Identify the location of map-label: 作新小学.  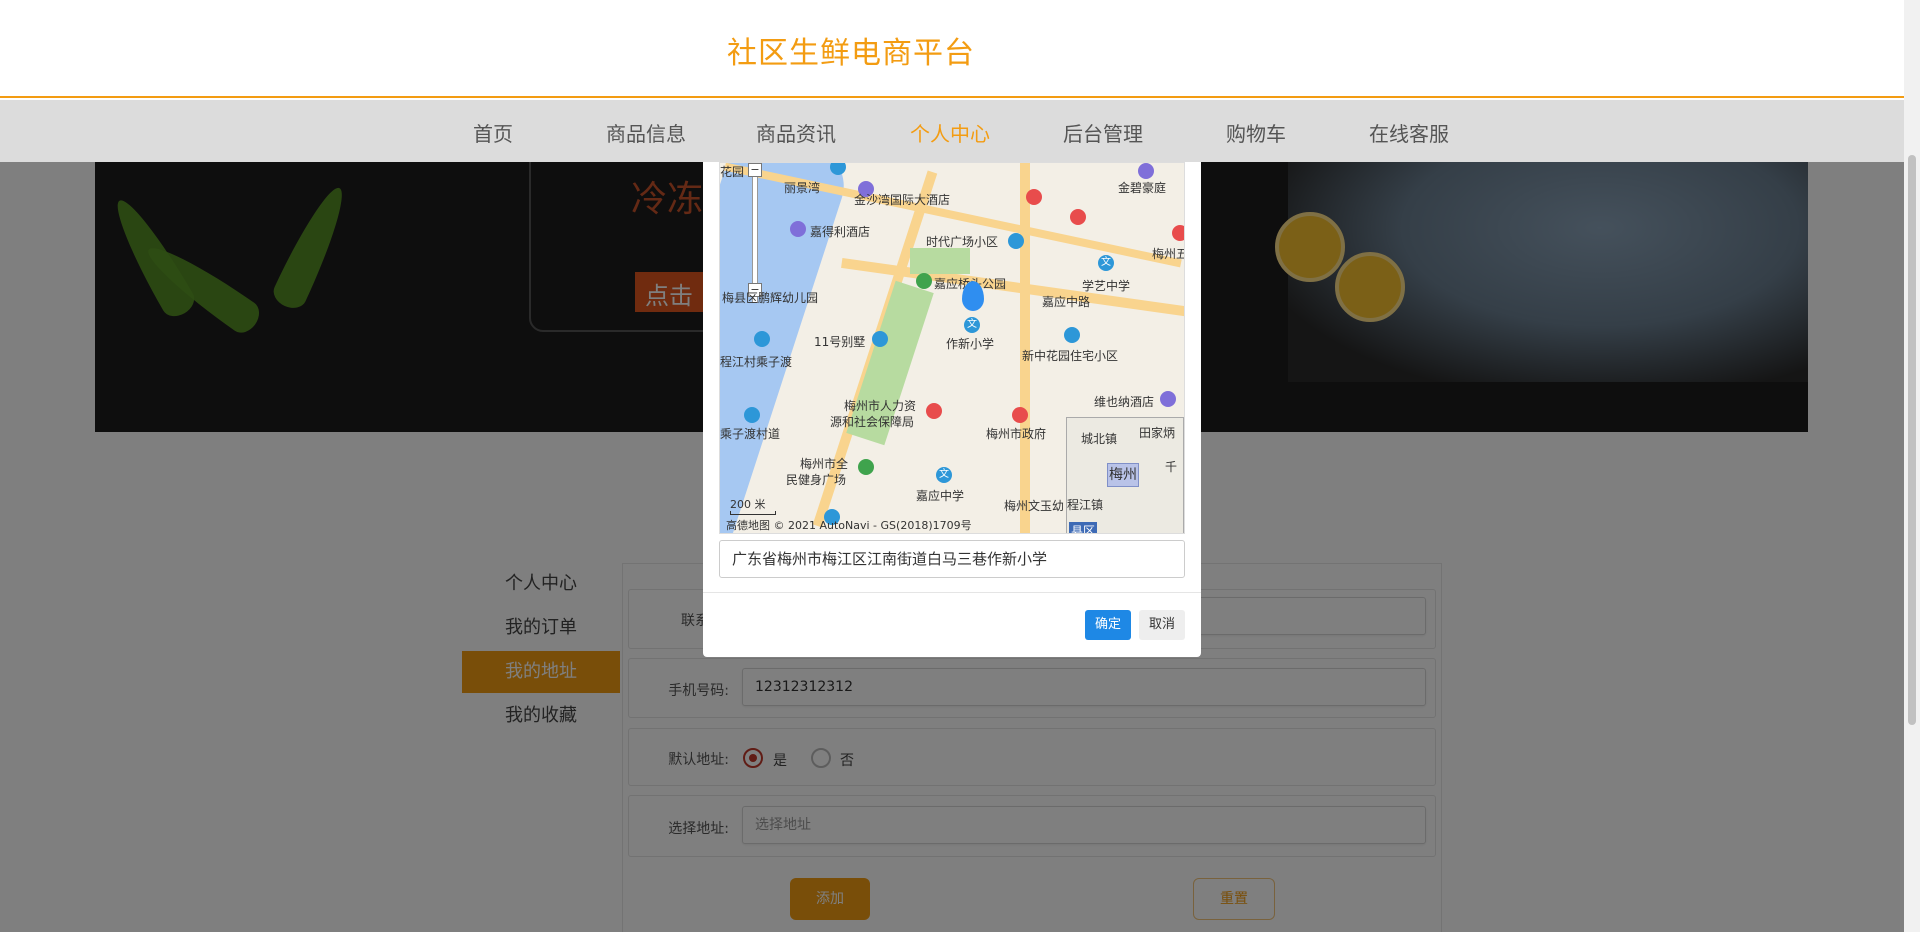
(970, 344).